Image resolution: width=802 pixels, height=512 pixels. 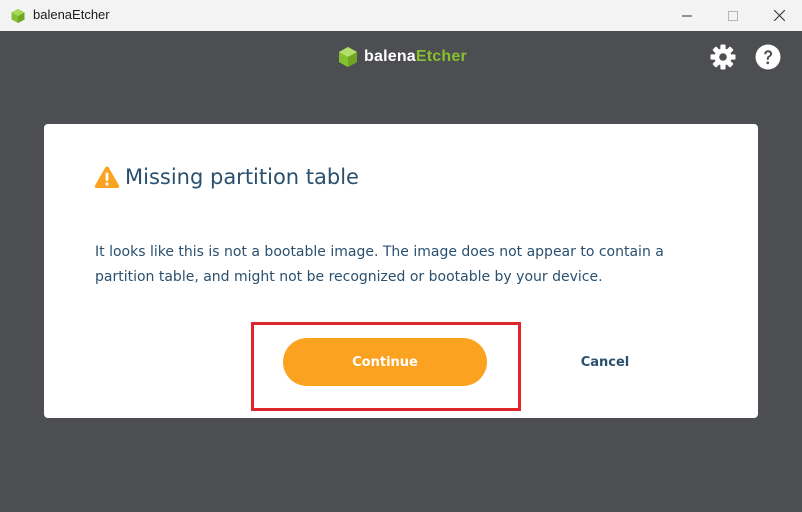 I want to click on minimize-icon, so click(x=687, y=15).